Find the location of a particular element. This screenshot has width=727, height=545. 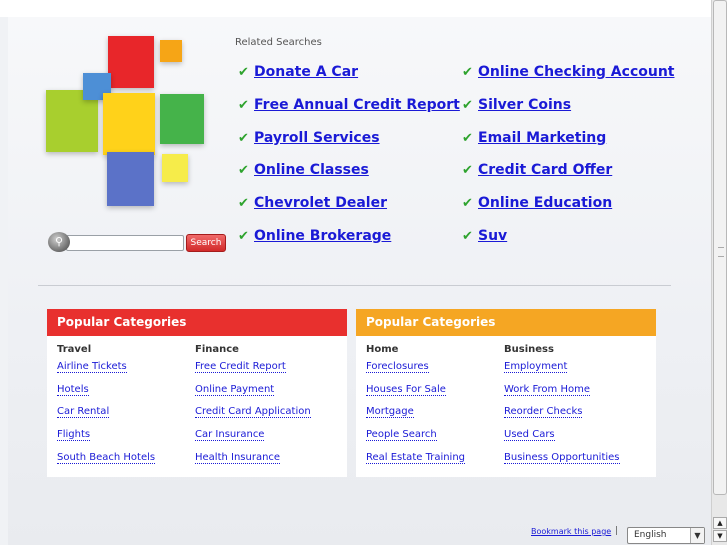

related-item: ✔ Online Brokerage is located at coordinates (349, 242).